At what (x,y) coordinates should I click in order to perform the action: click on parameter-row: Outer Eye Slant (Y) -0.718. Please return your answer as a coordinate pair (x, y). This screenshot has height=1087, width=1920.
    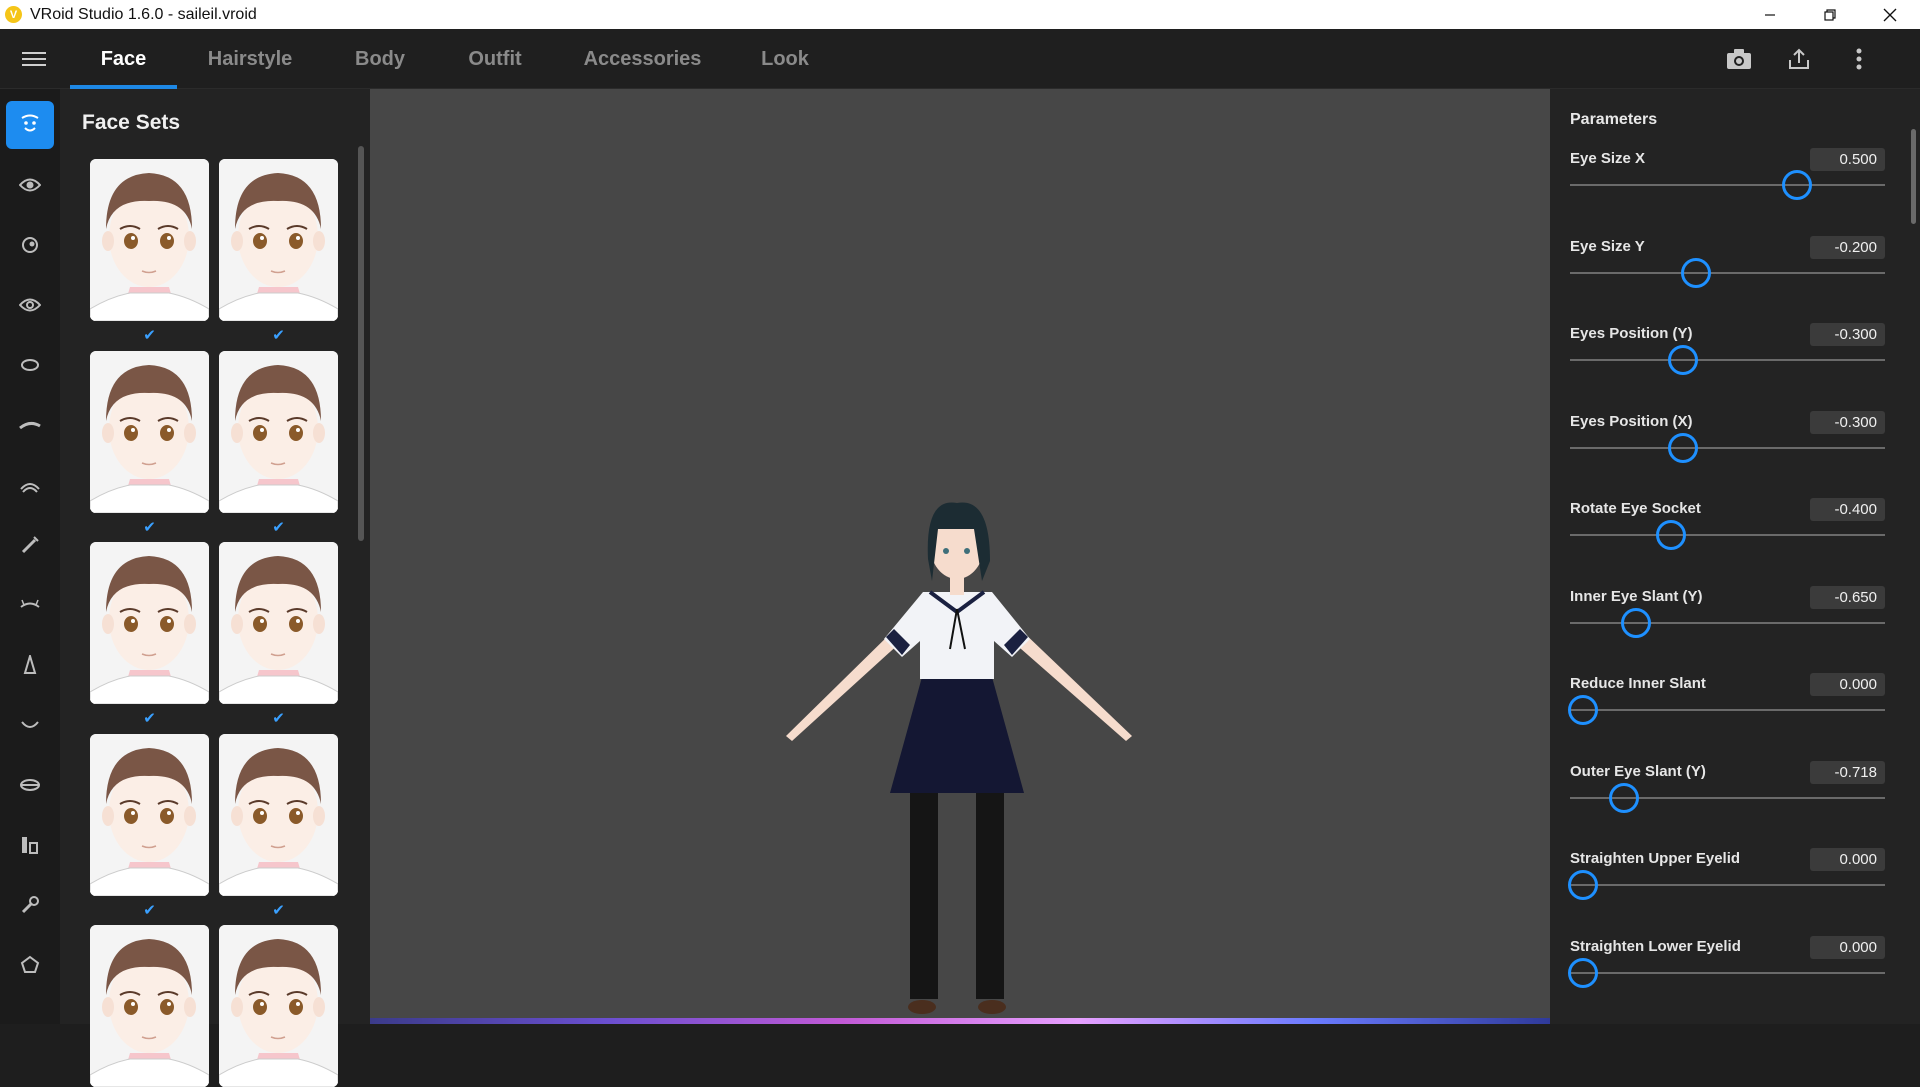
    Looking at the image, I should click on (1727, 801).